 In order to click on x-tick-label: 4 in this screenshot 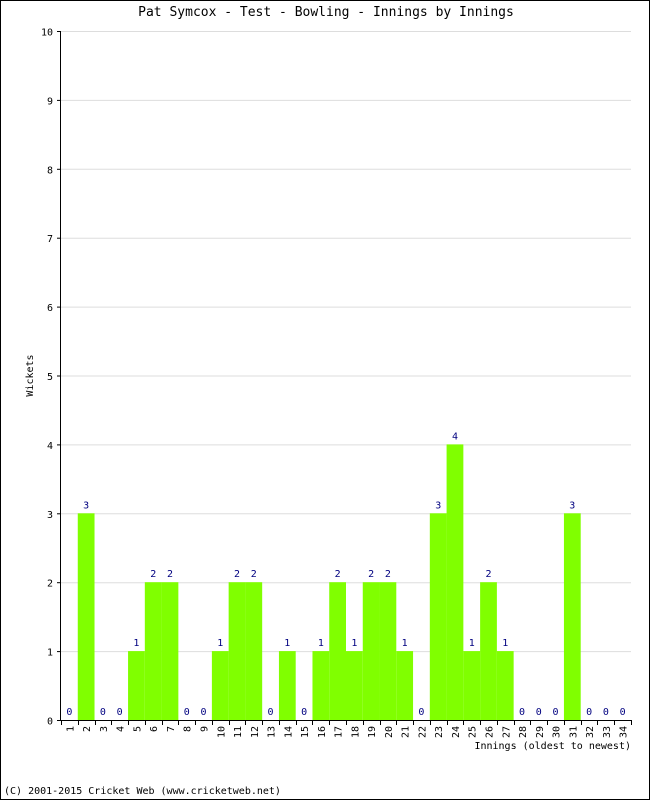, I will do `click(121, 729)`.